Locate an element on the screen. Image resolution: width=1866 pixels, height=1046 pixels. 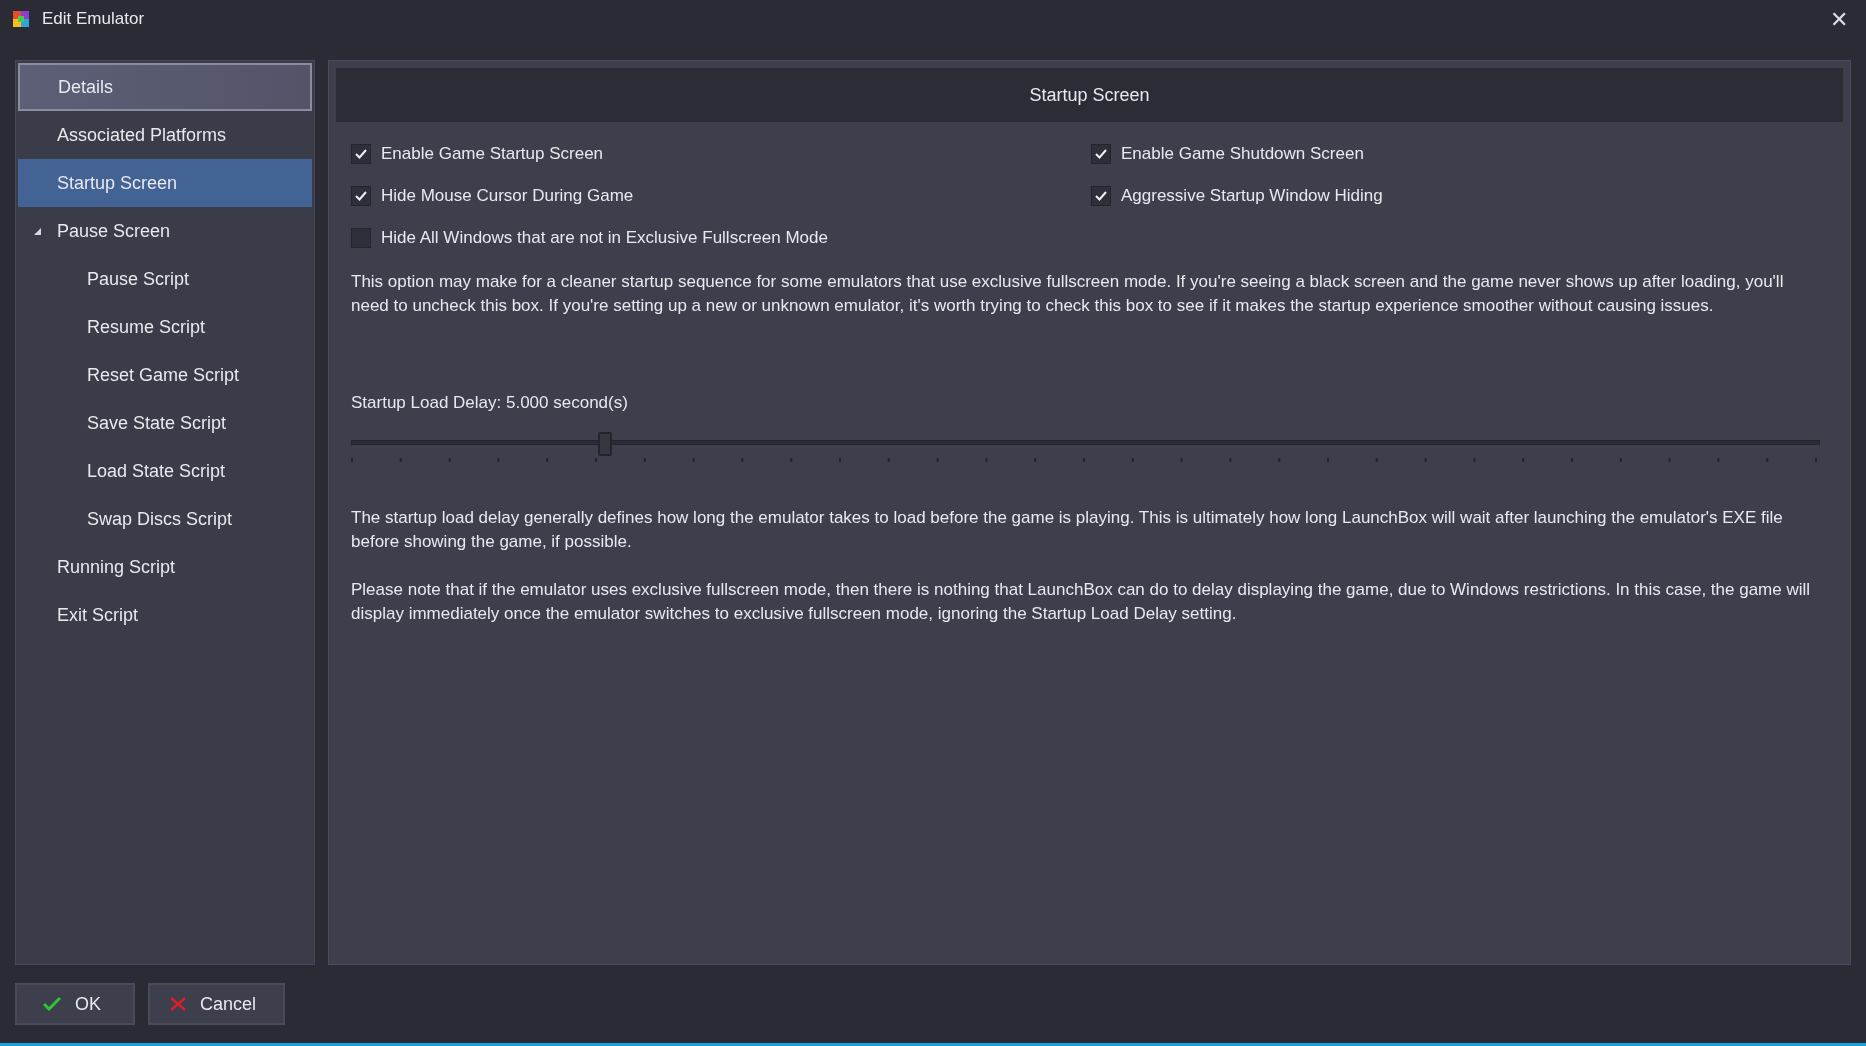
tree-item: Exit Script is located at coordinates (165, 615).